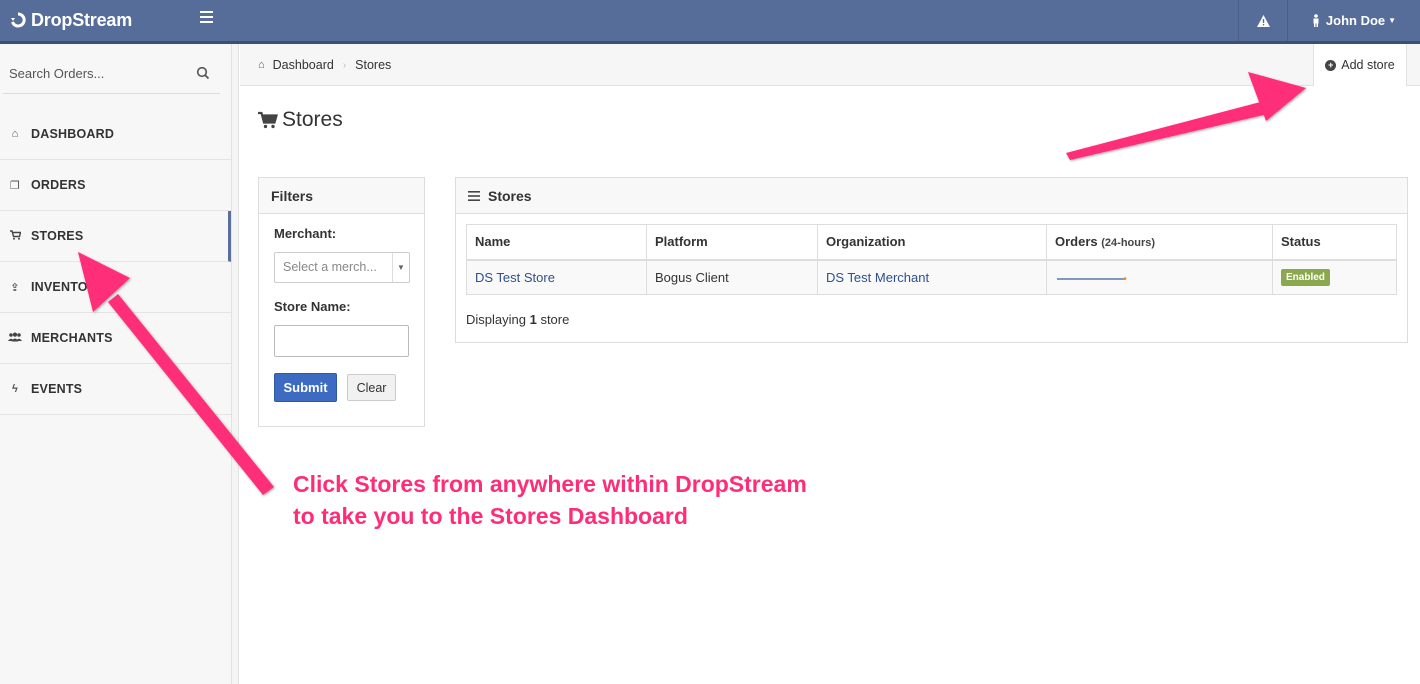  What do you see at coordinates (115, 236) in the screenshot?
I see `sidebar-item-stores: STORES` at bounding box center [115, 236].